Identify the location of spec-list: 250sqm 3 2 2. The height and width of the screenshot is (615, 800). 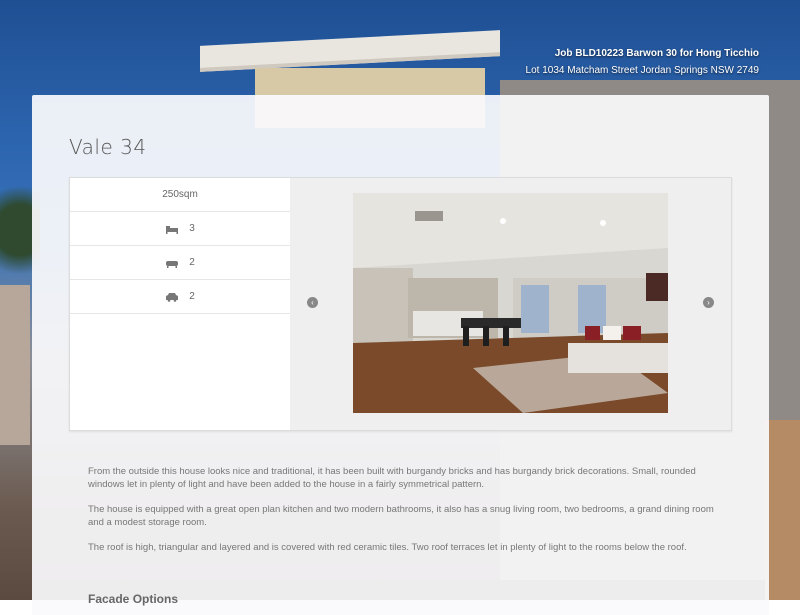
(180, 304).